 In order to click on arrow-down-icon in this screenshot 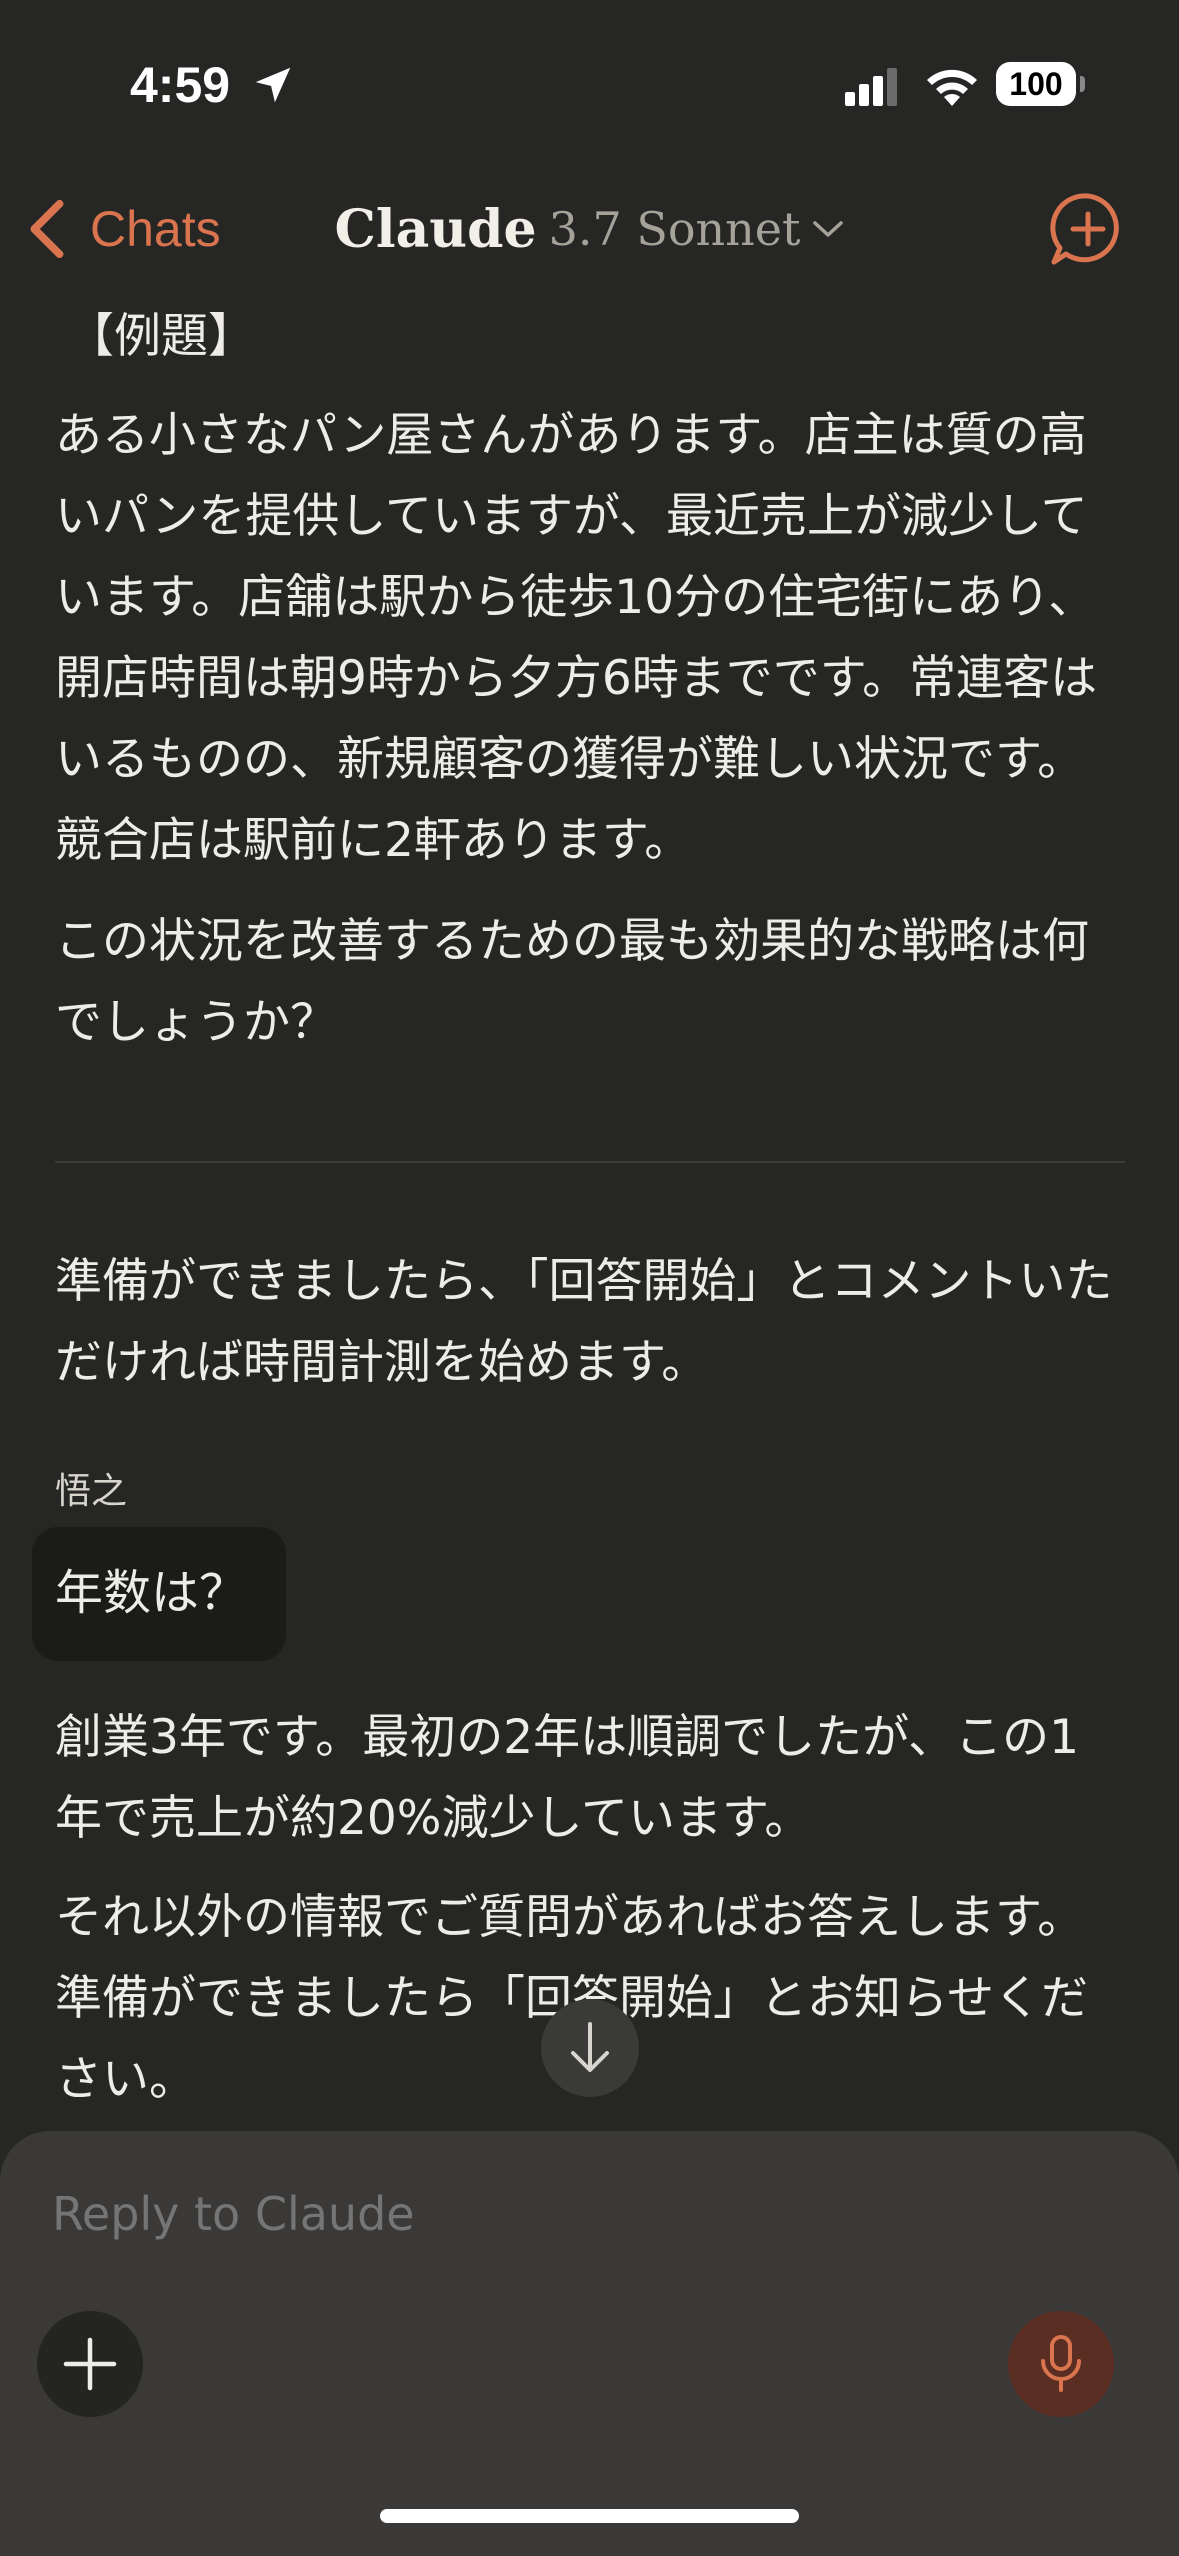, I will do `click(590, 2047)`.